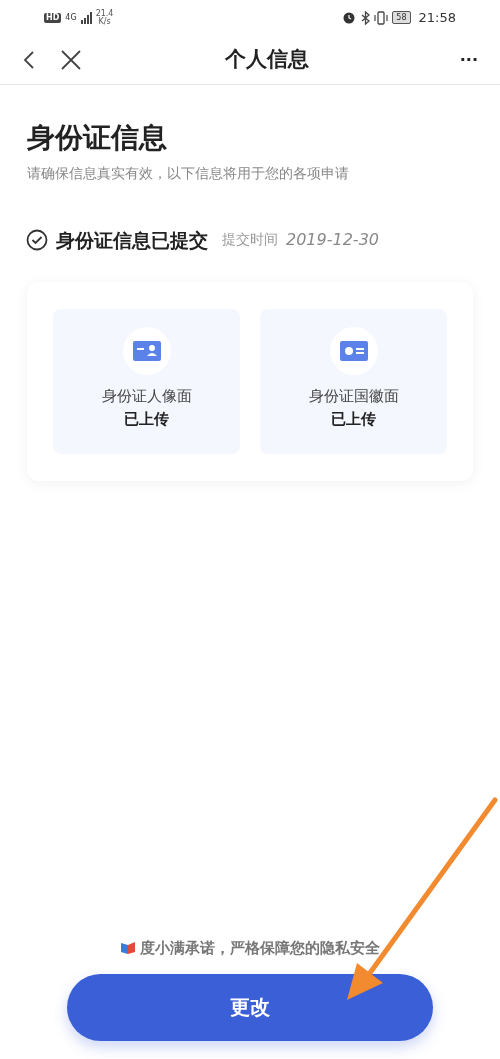 This screenshot has width=500, height=1059. Describe the element at coordinates (332, 239) in the screenshot. I see `submission-date: 2019-12-30` at that location.